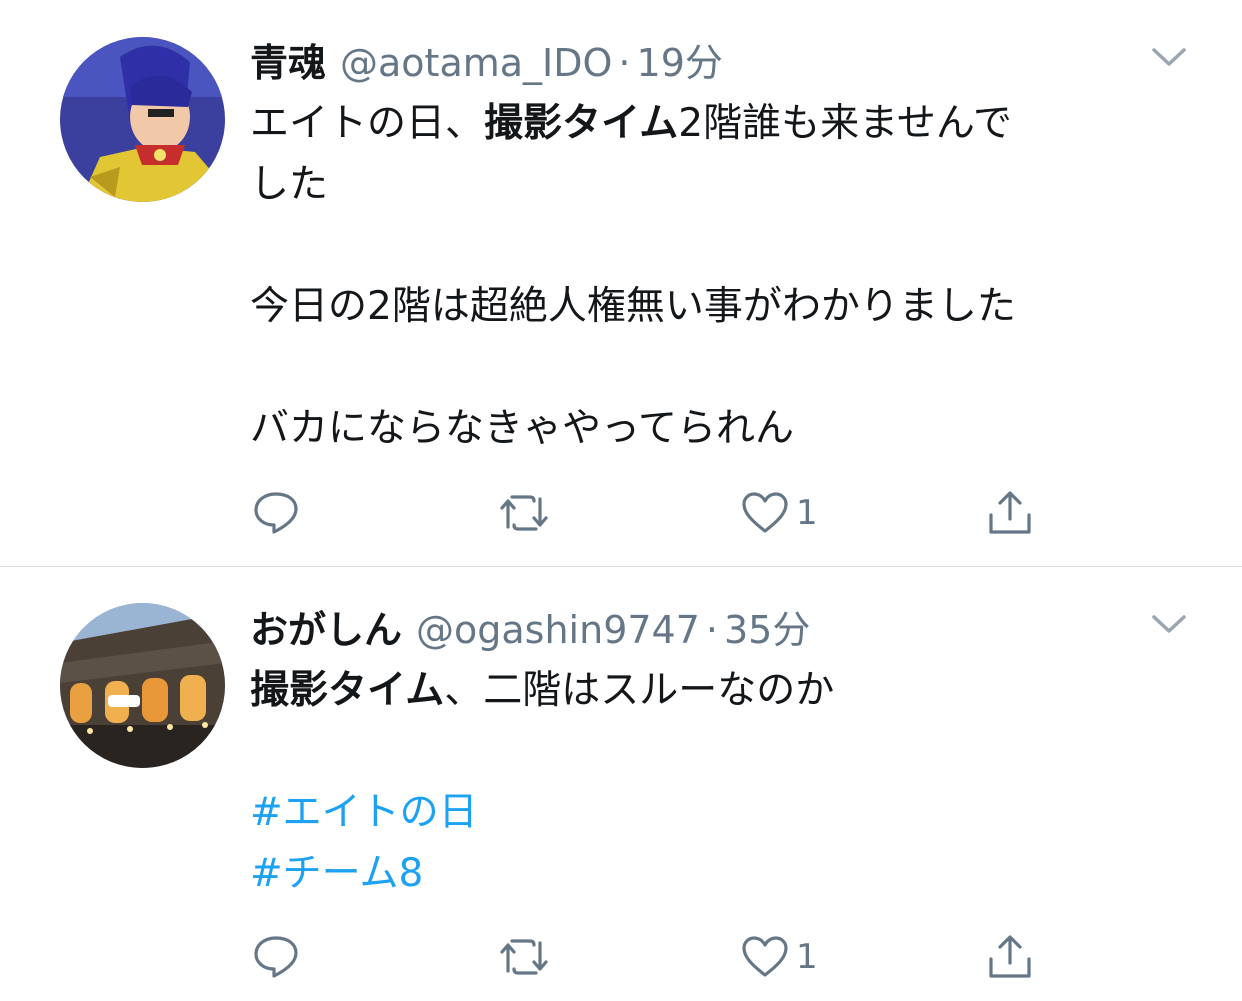  Describe the element at coordinates (326, 626) in the screenshot. I see `display-name: おがしん` at that location.